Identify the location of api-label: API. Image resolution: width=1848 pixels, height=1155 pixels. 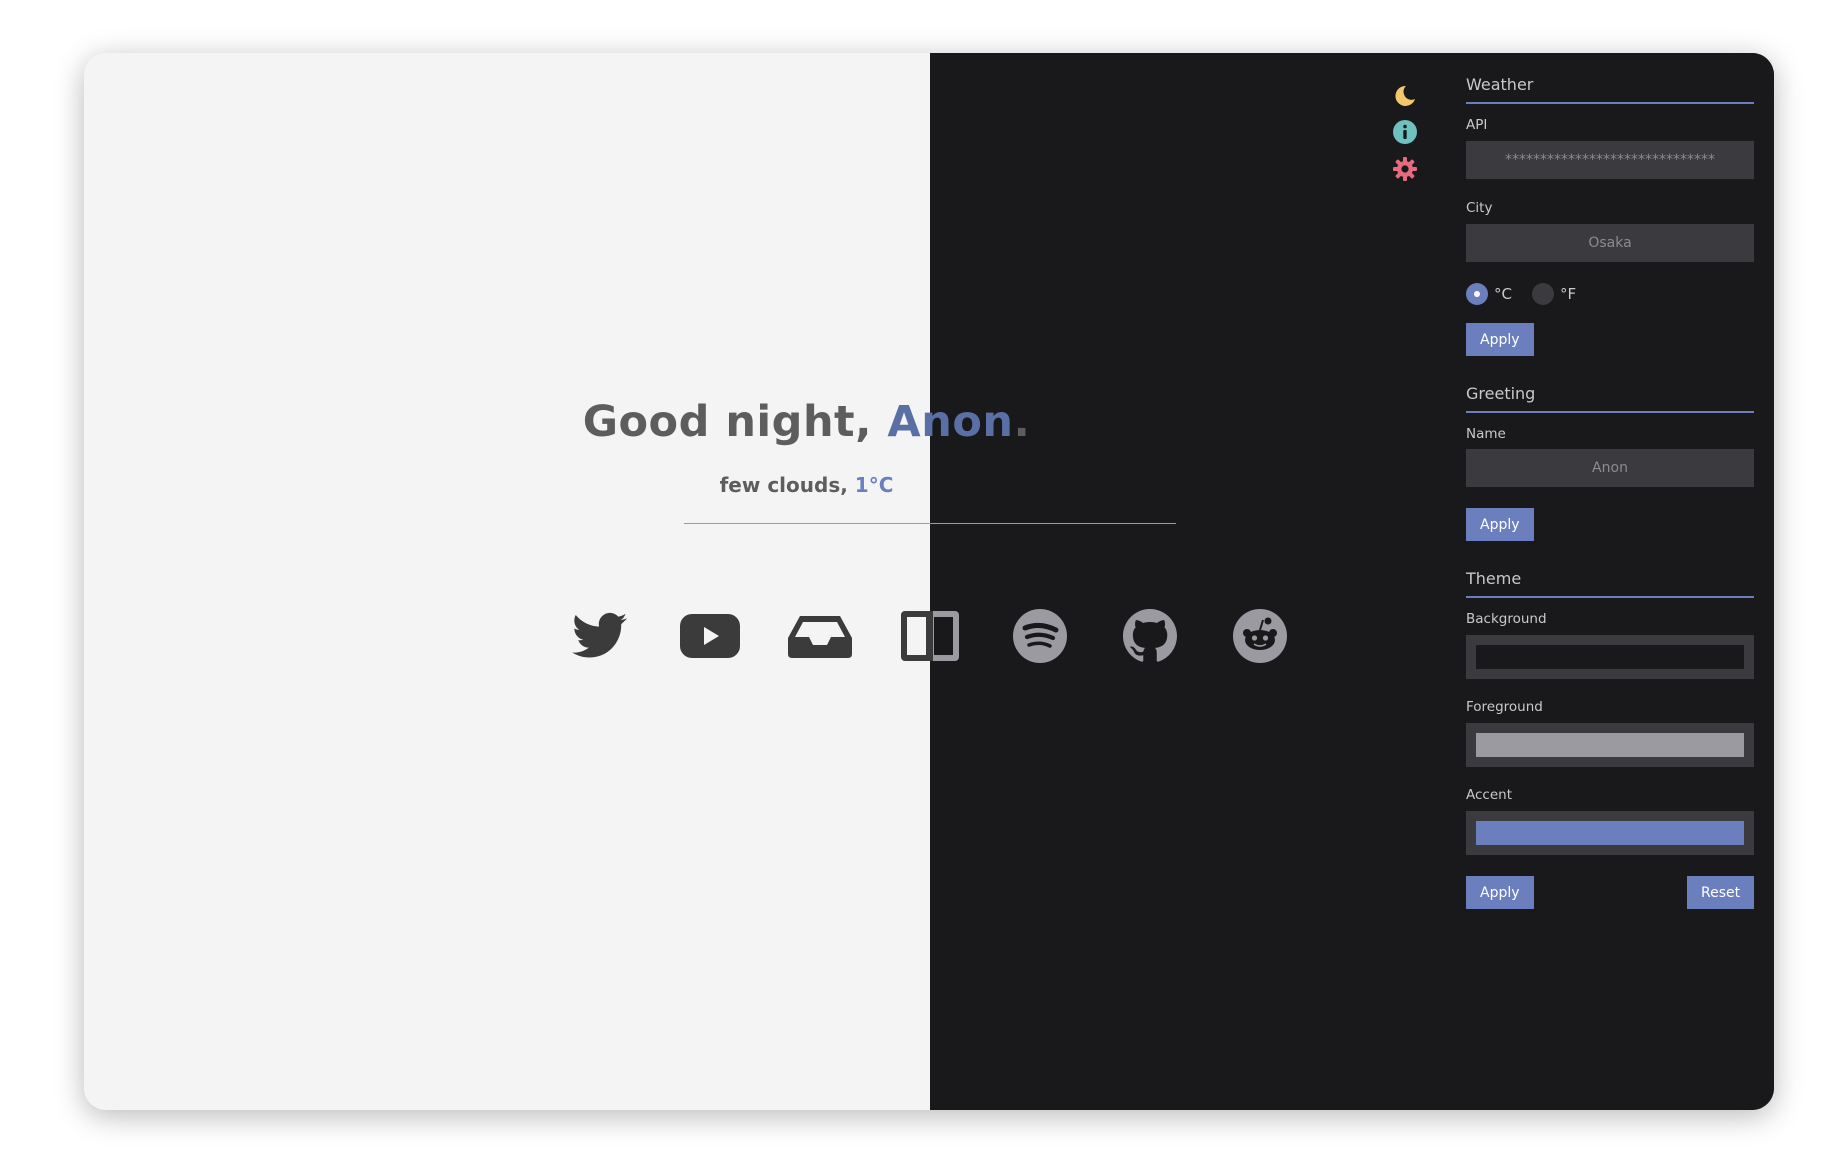
(1477, 125).